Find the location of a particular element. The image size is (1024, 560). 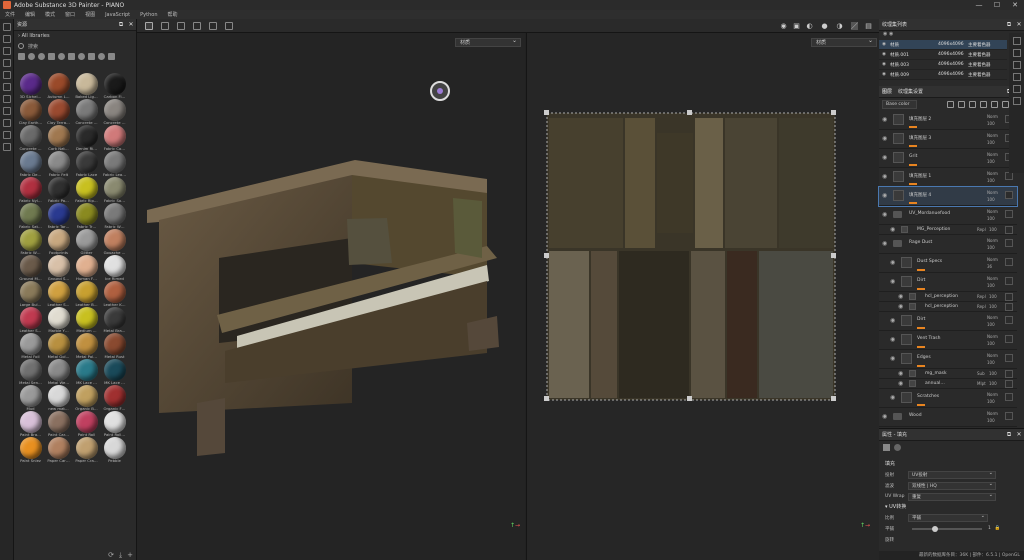

projection-icon is located at coordinates (6, 51).